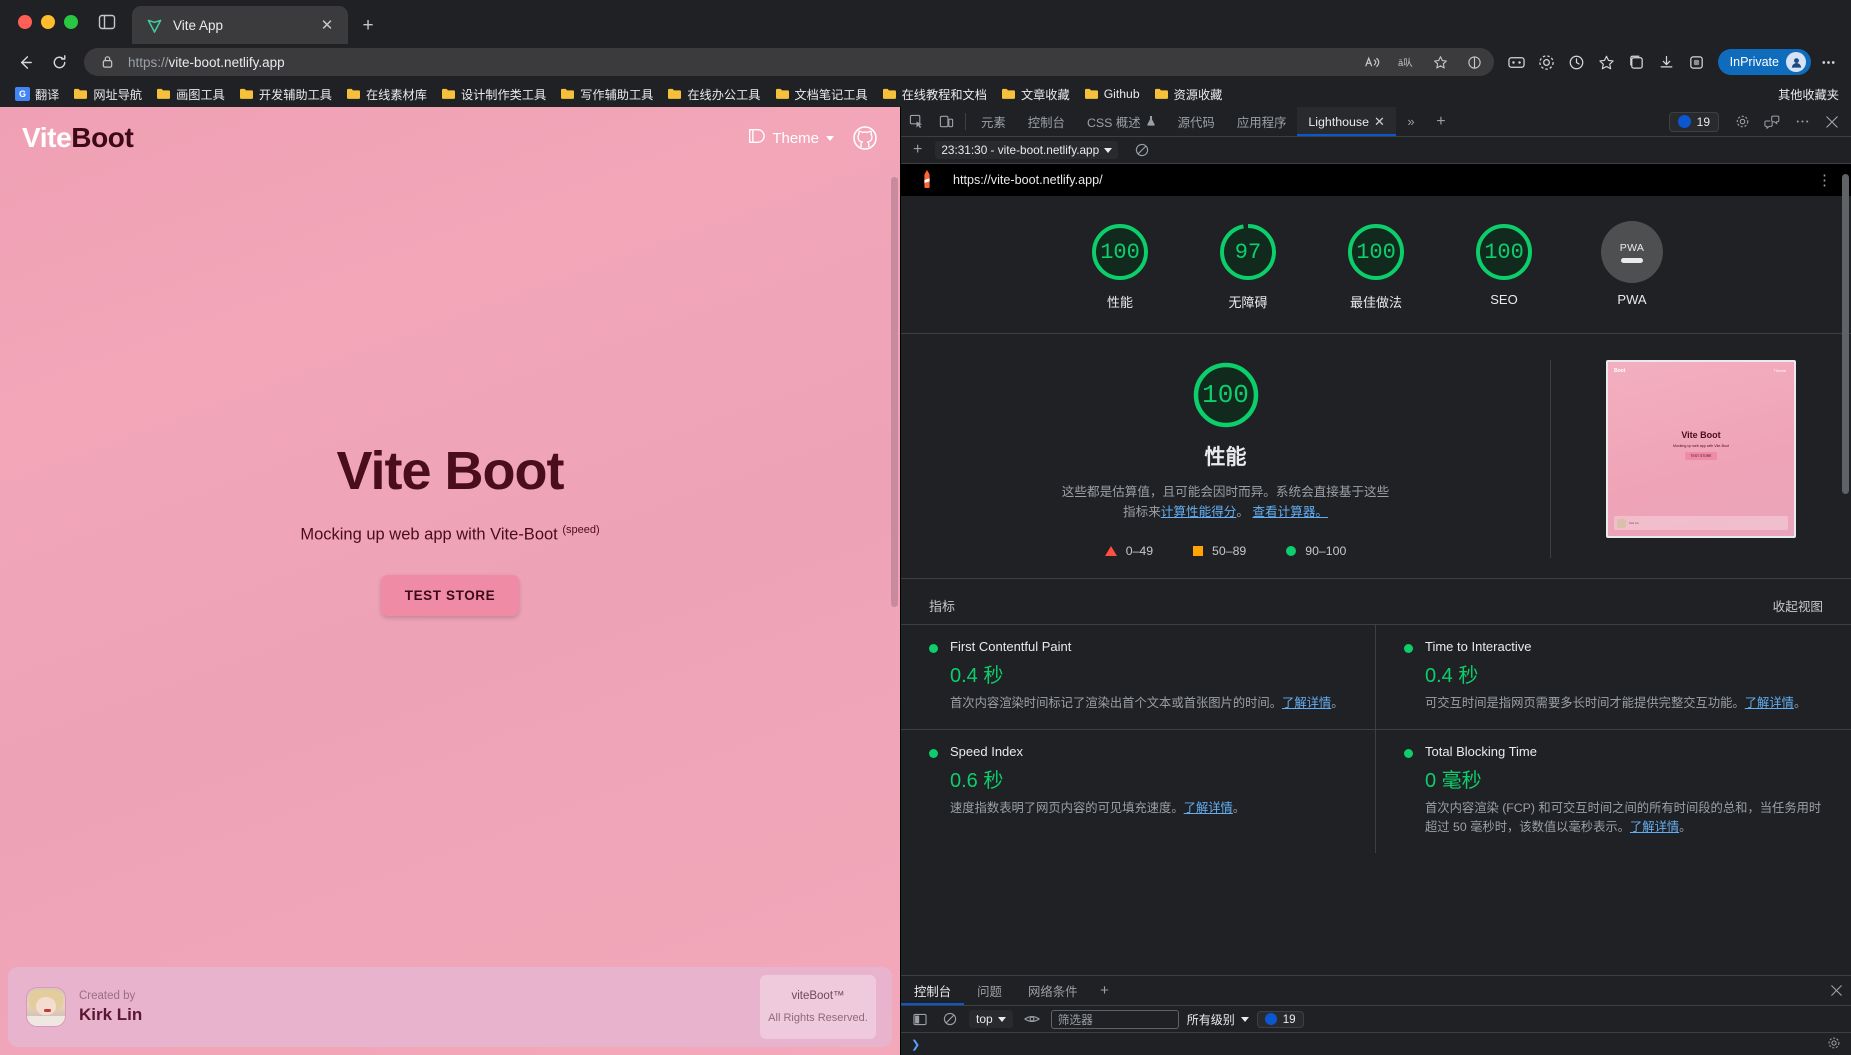  I want to click on device-toolbar-icon, so click(946, 121).